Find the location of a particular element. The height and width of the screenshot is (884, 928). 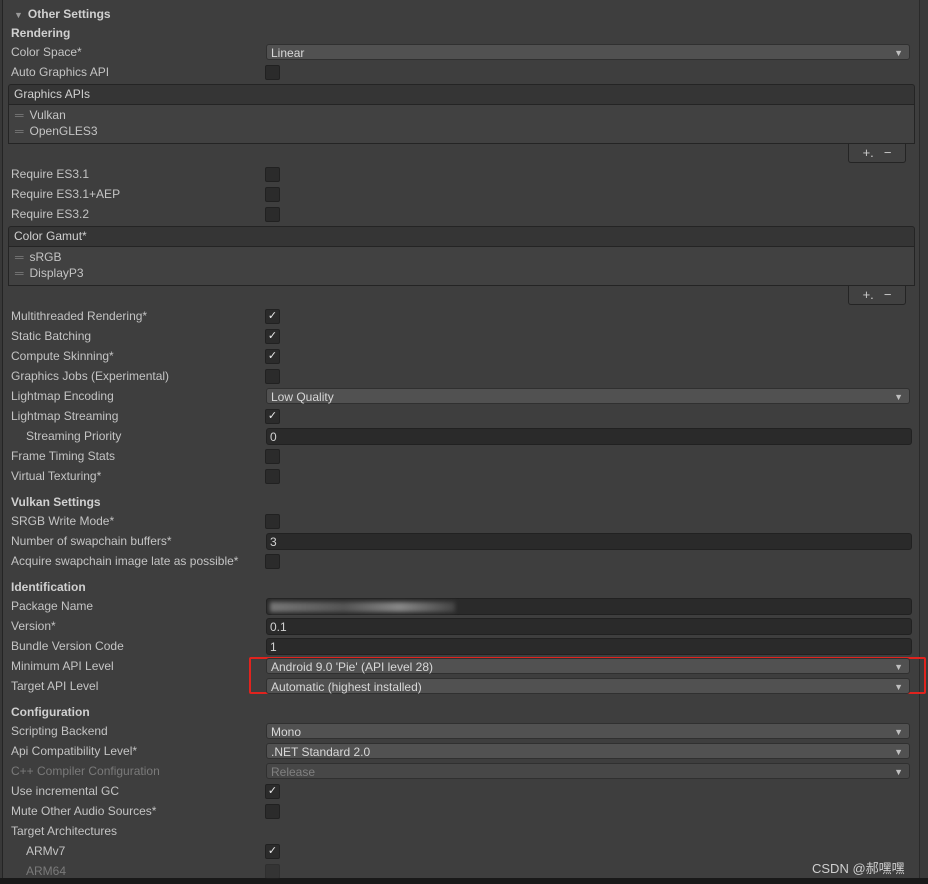

srgb-write-mode-checkbox is located at coordinates (272, 521).